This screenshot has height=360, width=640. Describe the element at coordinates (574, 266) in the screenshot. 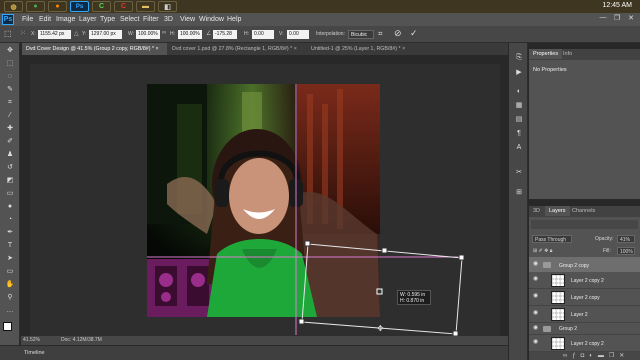

I see `layer-name: Group 2 copy` at that location.